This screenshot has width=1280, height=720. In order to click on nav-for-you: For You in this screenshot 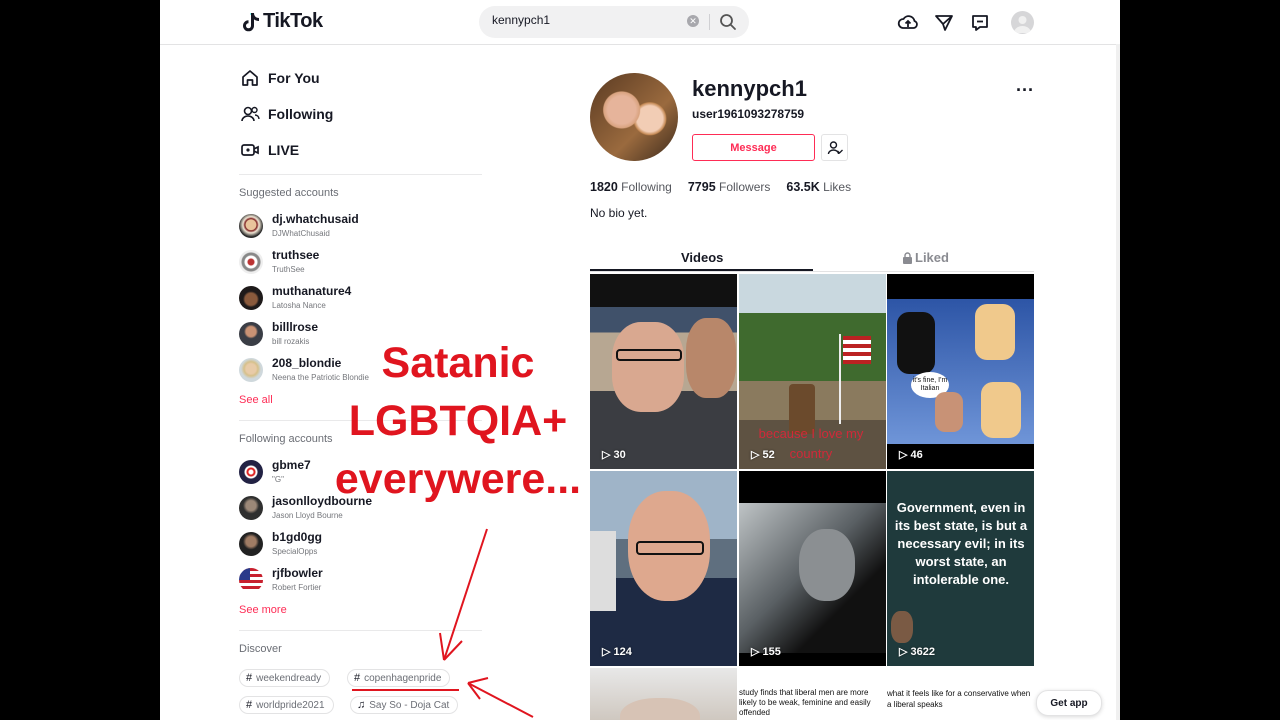, I will do `click(280, 78)`.